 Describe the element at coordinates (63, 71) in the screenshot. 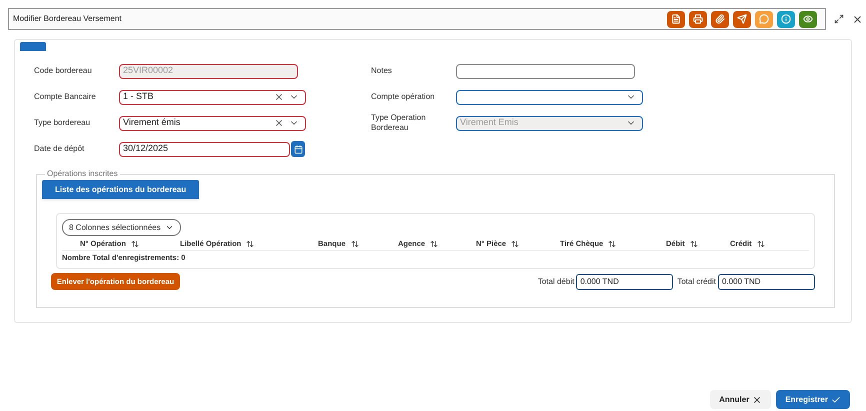

I see `field-label: Code bordereau` at that location.